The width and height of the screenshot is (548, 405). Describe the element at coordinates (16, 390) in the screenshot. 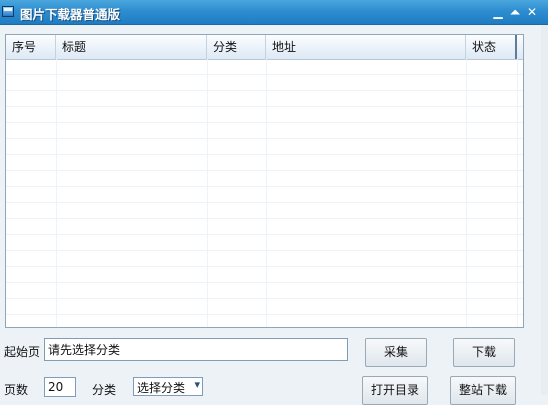

I see `pages-label: 页数` at that location.